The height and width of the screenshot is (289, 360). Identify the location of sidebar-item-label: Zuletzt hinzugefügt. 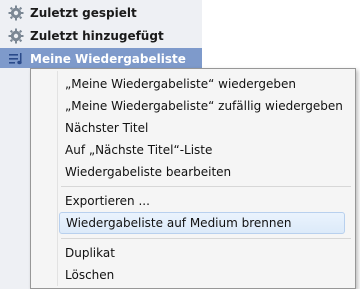
(97, 36).